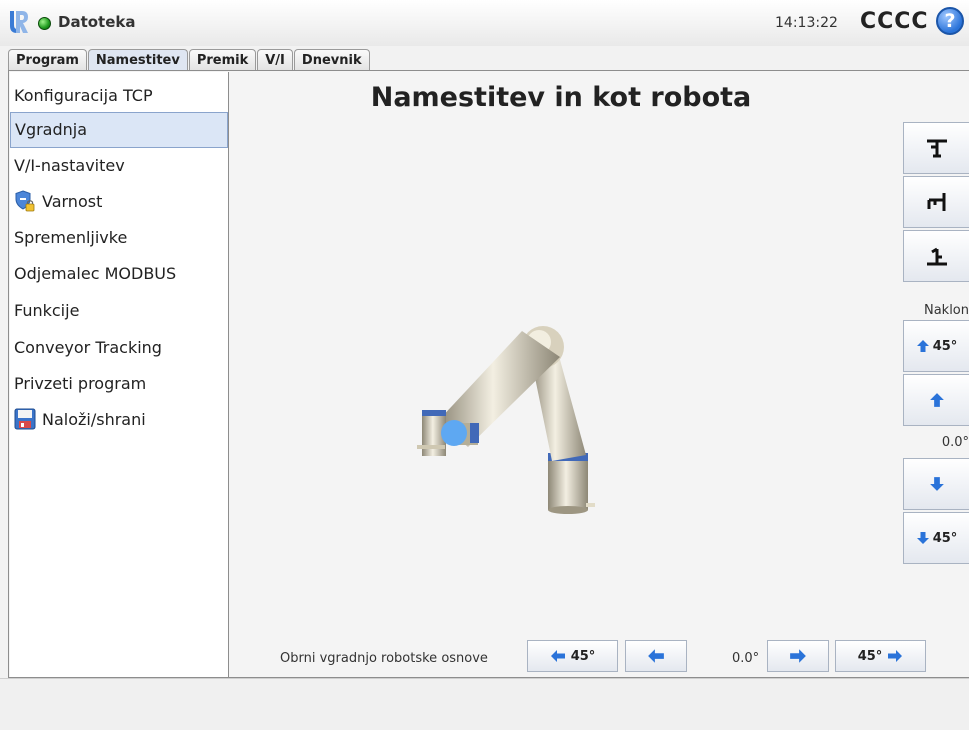 This screenshot has height=730, width=969. What do you see at coordinates (83, 95) in the screenshot?
I see `sidebar-item-label: Konfiguracija TCP` at bounding box center [83, 95].